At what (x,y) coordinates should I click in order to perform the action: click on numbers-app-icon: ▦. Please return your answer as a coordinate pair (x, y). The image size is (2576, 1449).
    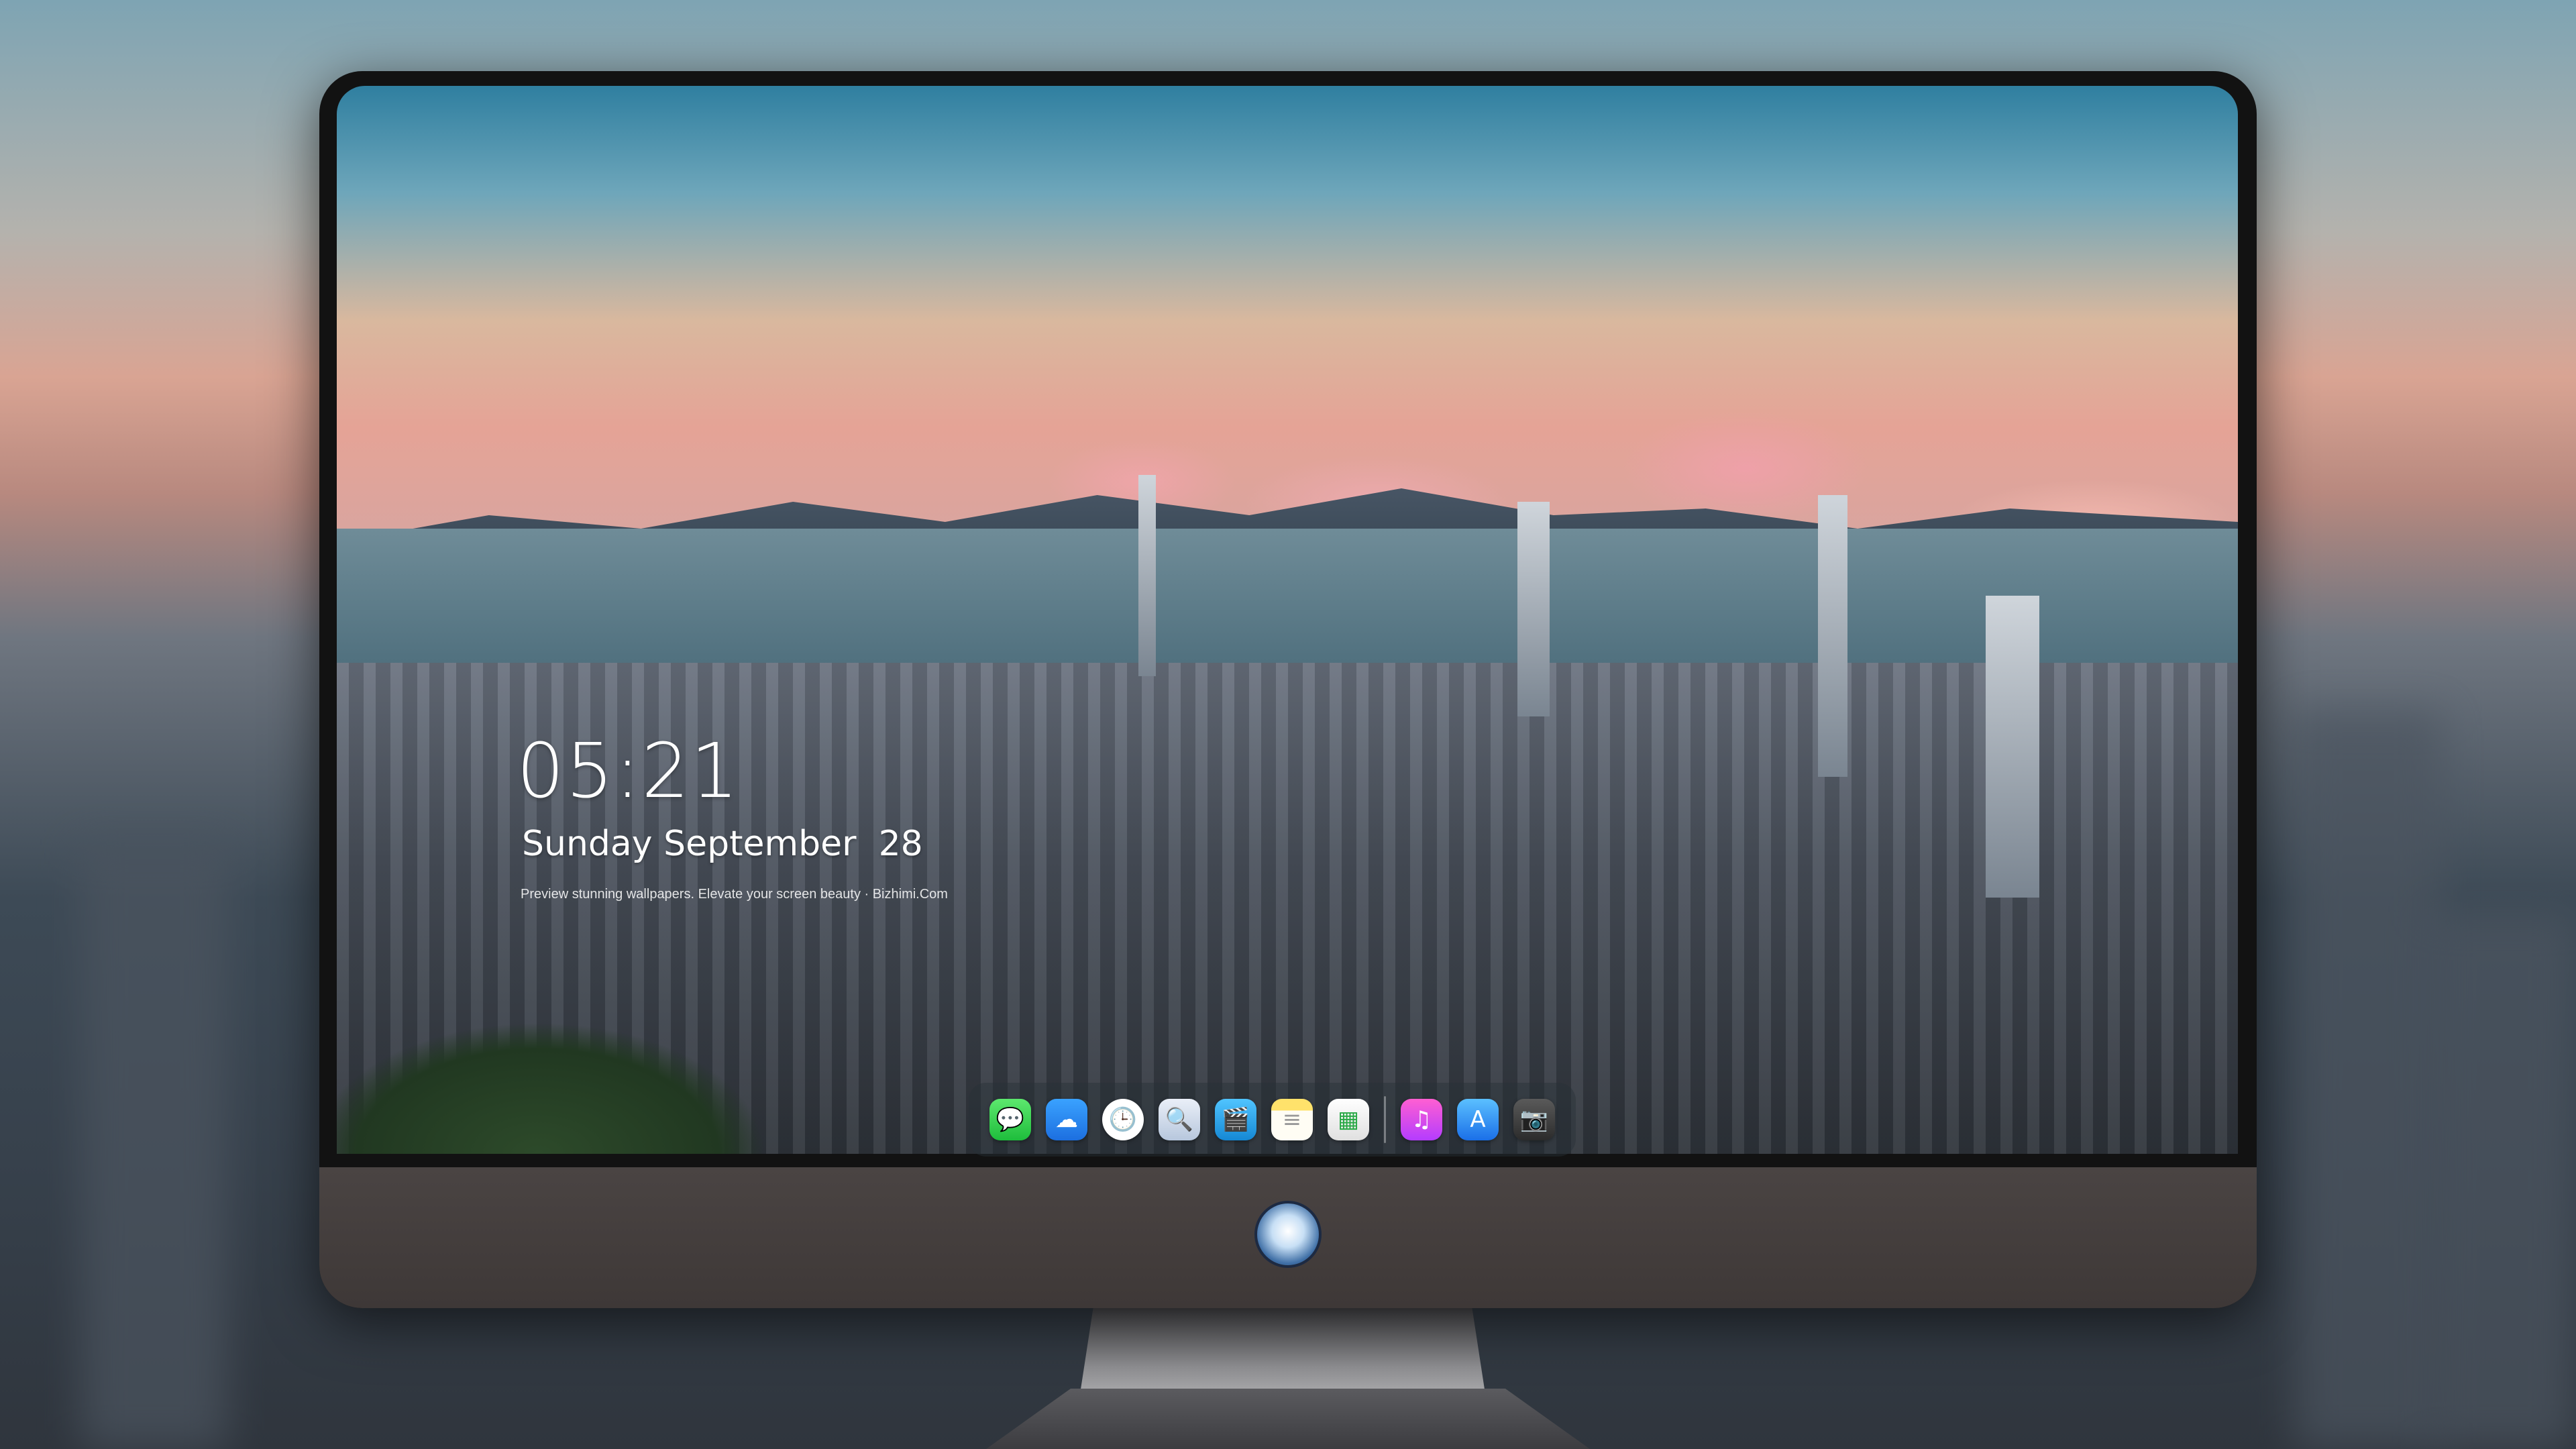
    Looking at the image, I should click on (1348, 1119).